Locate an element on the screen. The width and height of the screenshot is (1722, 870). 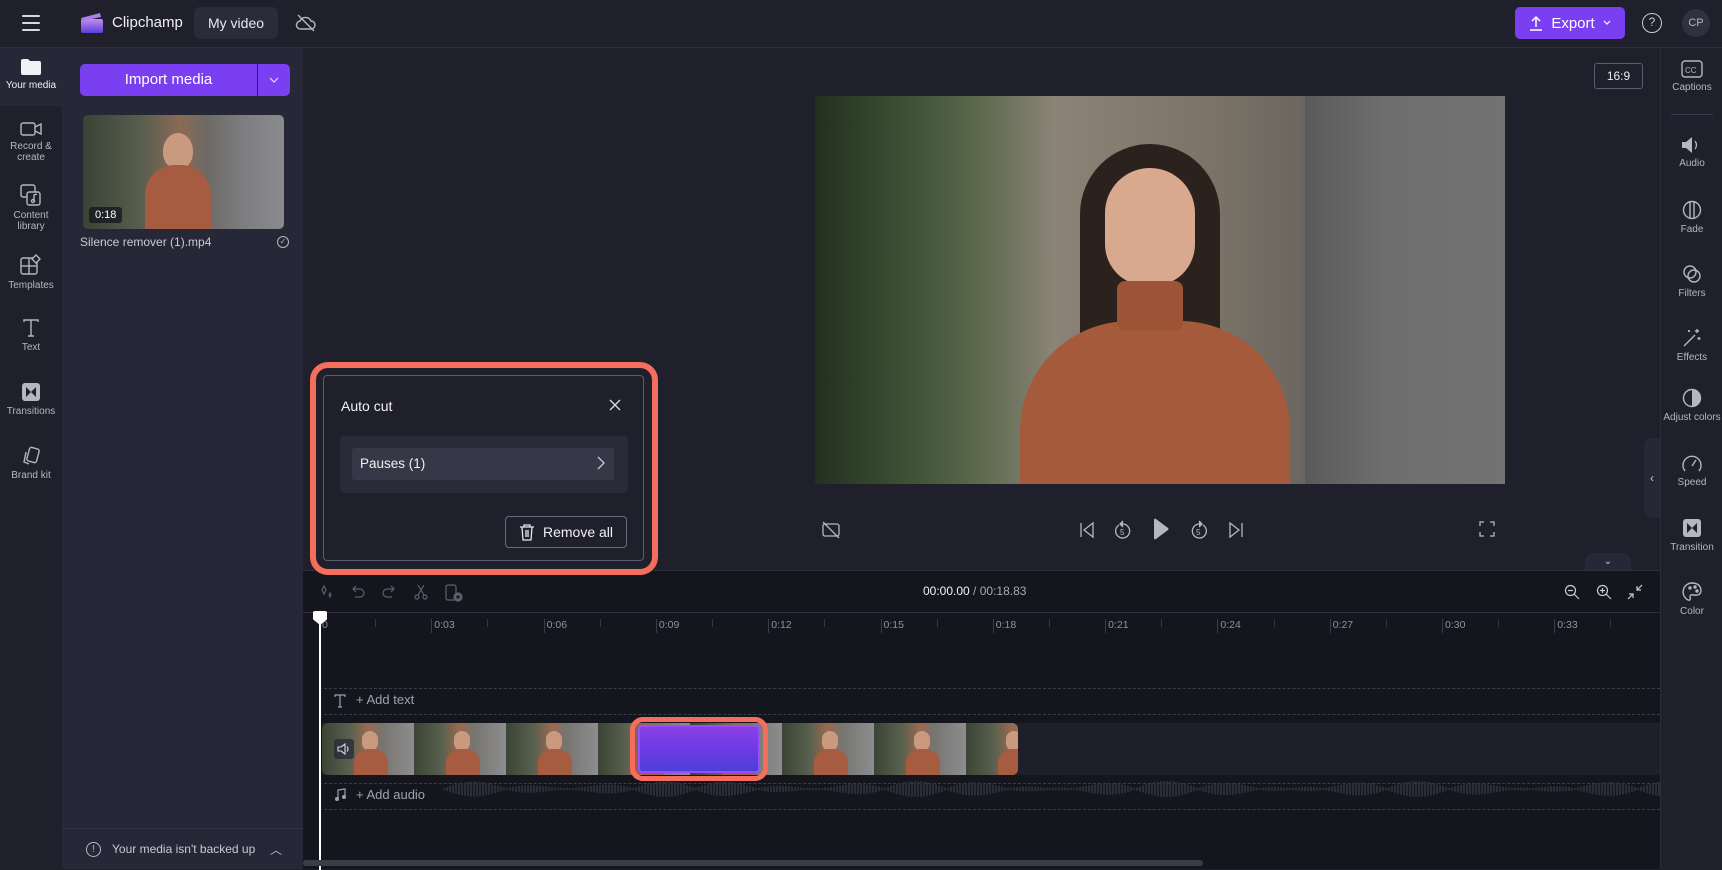
collapse-timeline-button: ⌄ is located at coordinates (1608, 561).